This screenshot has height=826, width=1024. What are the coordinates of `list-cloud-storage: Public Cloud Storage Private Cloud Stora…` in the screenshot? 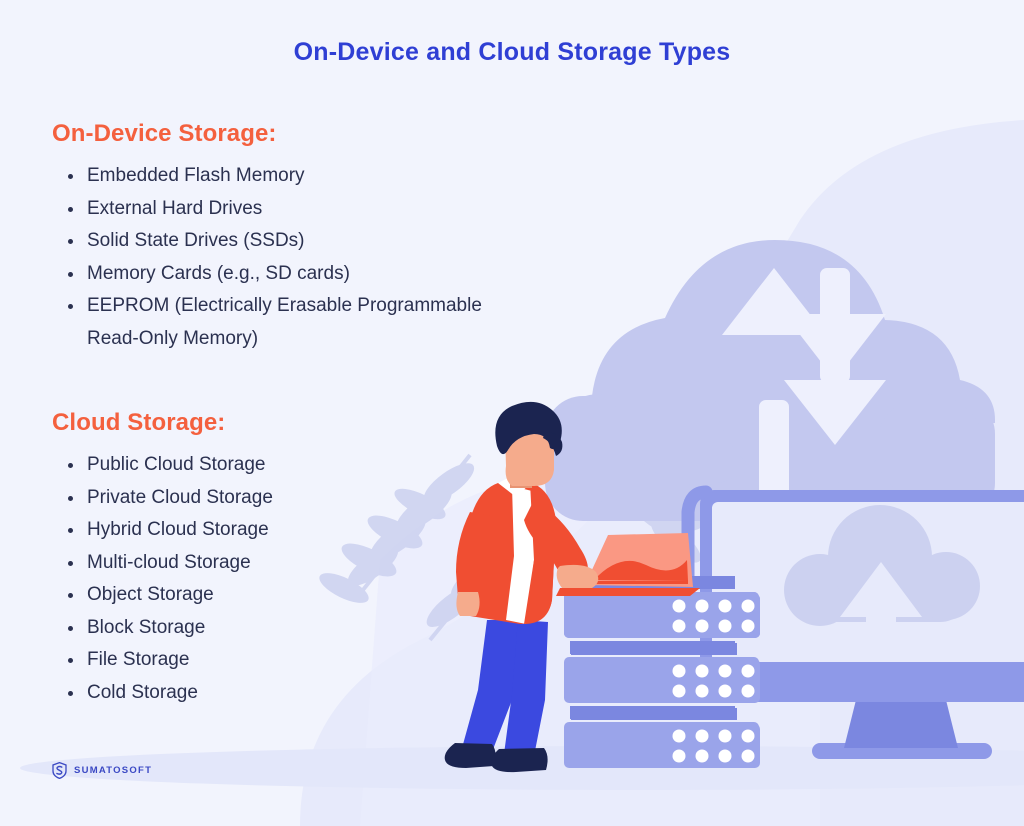 It's located at (162, 579).